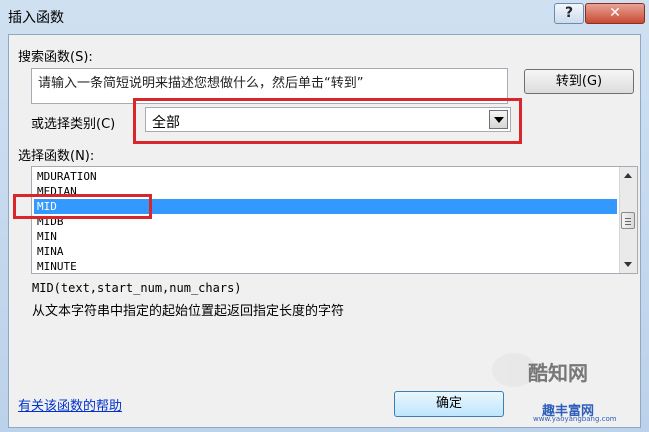 This screenshot has height=432, width=649. Describe the element at coordinates (70, 404) in the screenshot. I see `function-help-link: 有关该函数的帮助` at that location.